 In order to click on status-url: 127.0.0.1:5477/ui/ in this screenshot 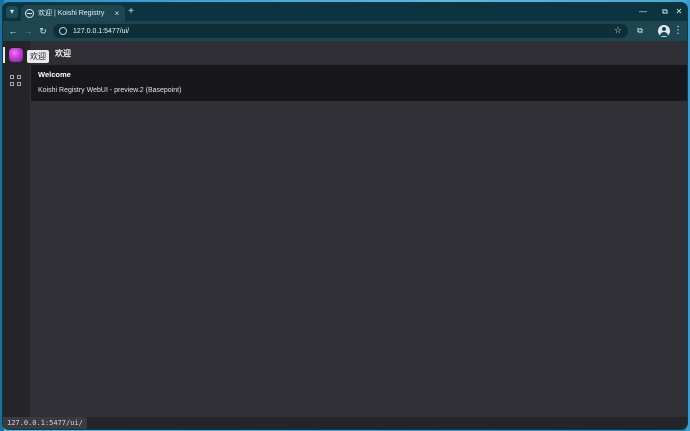, I will do `click(45, 423)`.